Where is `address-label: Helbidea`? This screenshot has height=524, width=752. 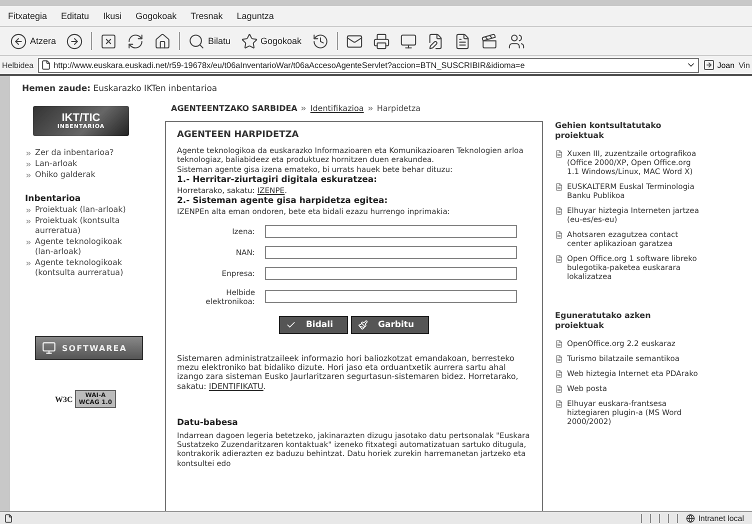 address-label: Helbidea is located at coordinates (18, 65).